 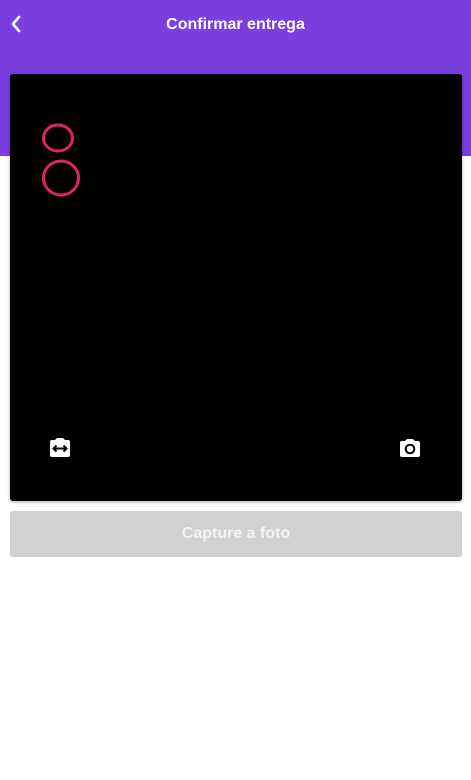 What do you see at coordinates (236, 534) in the screenshot?
I see `capture-photo-button: Capture a foto` at bounding box center [236, 534].